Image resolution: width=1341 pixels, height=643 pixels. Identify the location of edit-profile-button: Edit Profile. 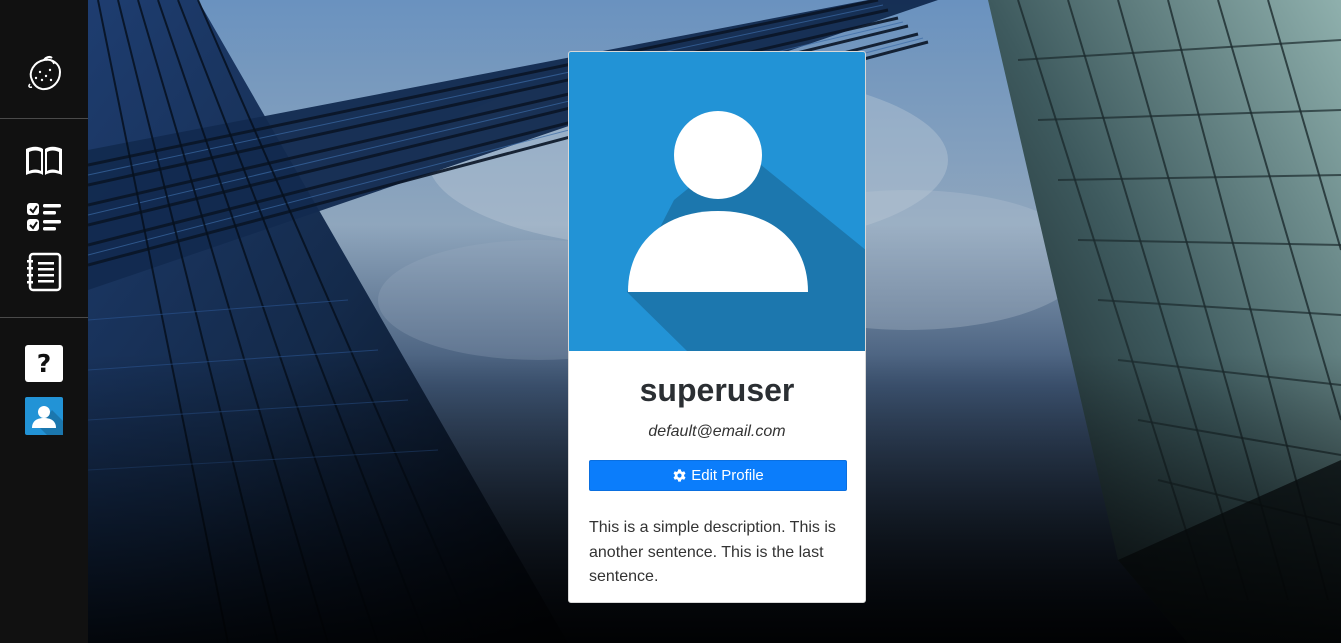
(718, 475).